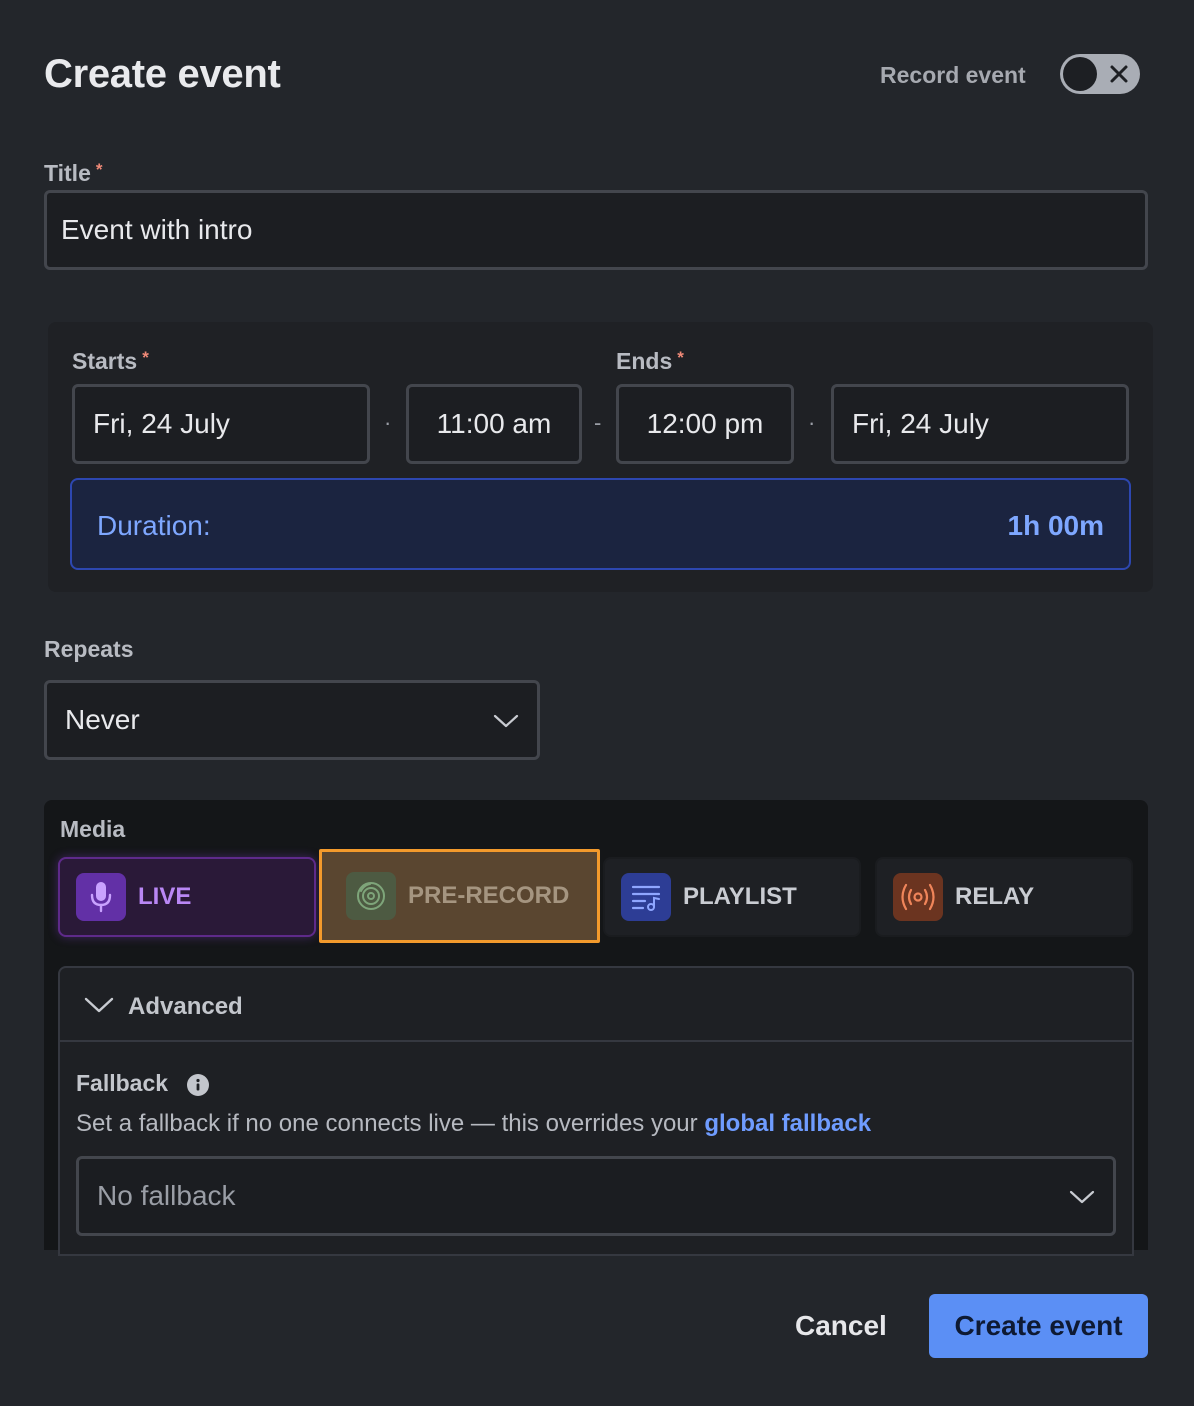 Image resolution: width=1194 pixels, height=1406 pixels. What do you see at coordinates (596, 1005) in the screenshot?
I see `advanced-toggle: Advanced` at bounding box center [596, 1005].